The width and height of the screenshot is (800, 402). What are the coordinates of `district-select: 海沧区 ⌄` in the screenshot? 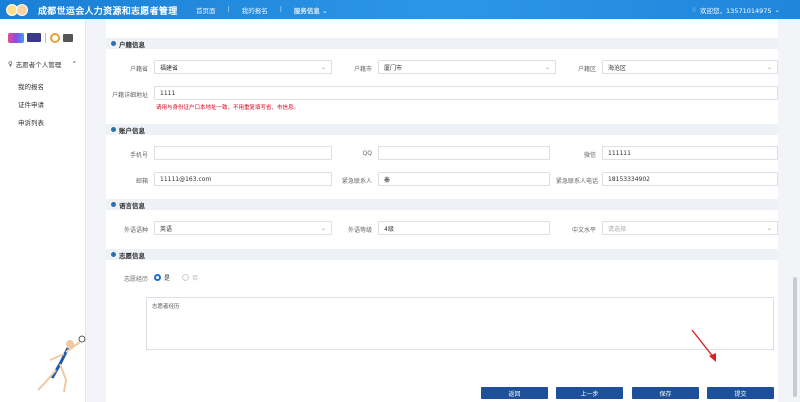 It's located at (690, 67).